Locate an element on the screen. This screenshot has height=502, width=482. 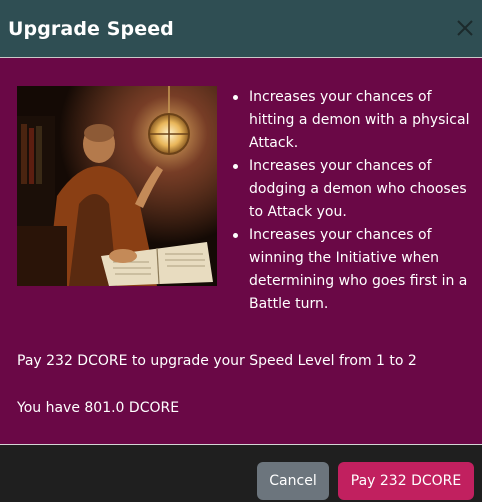
modal-header: Upgrade Speed is located at coordinates (241, 29).